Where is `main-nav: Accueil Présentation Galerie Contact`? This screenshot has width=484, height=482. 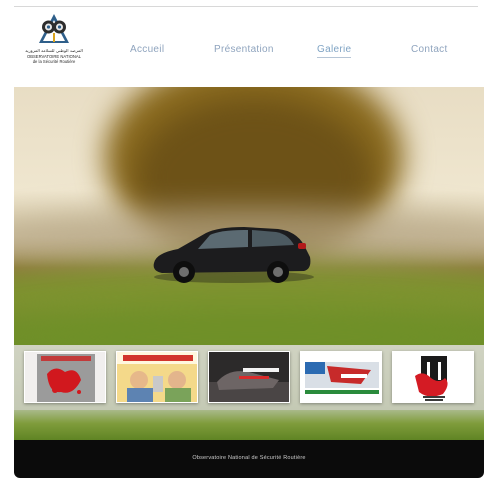
main-nav: Accueil Présentation Galerie Contact is located at coordinates (249, 52).